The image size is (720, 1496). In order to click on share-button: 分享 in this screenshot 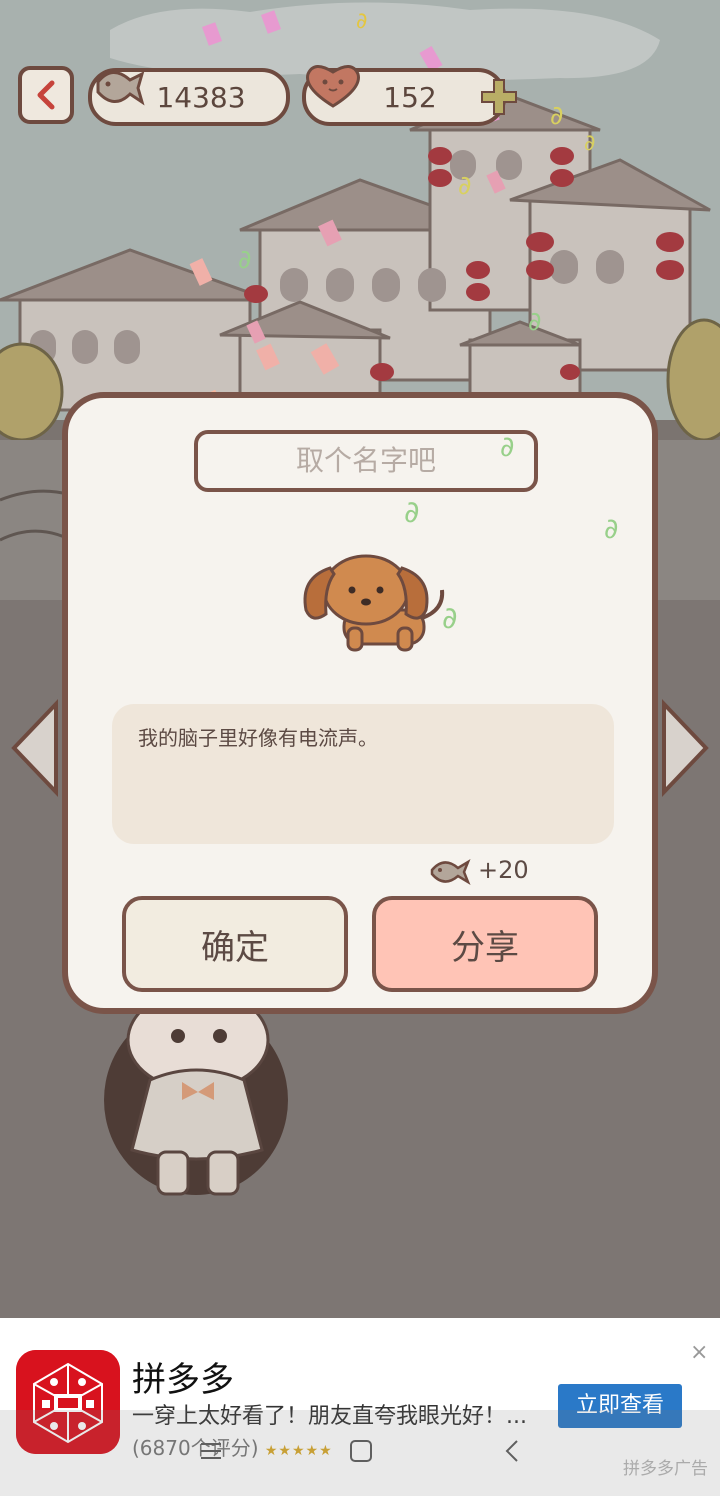, I will do `click(485, 944)`.